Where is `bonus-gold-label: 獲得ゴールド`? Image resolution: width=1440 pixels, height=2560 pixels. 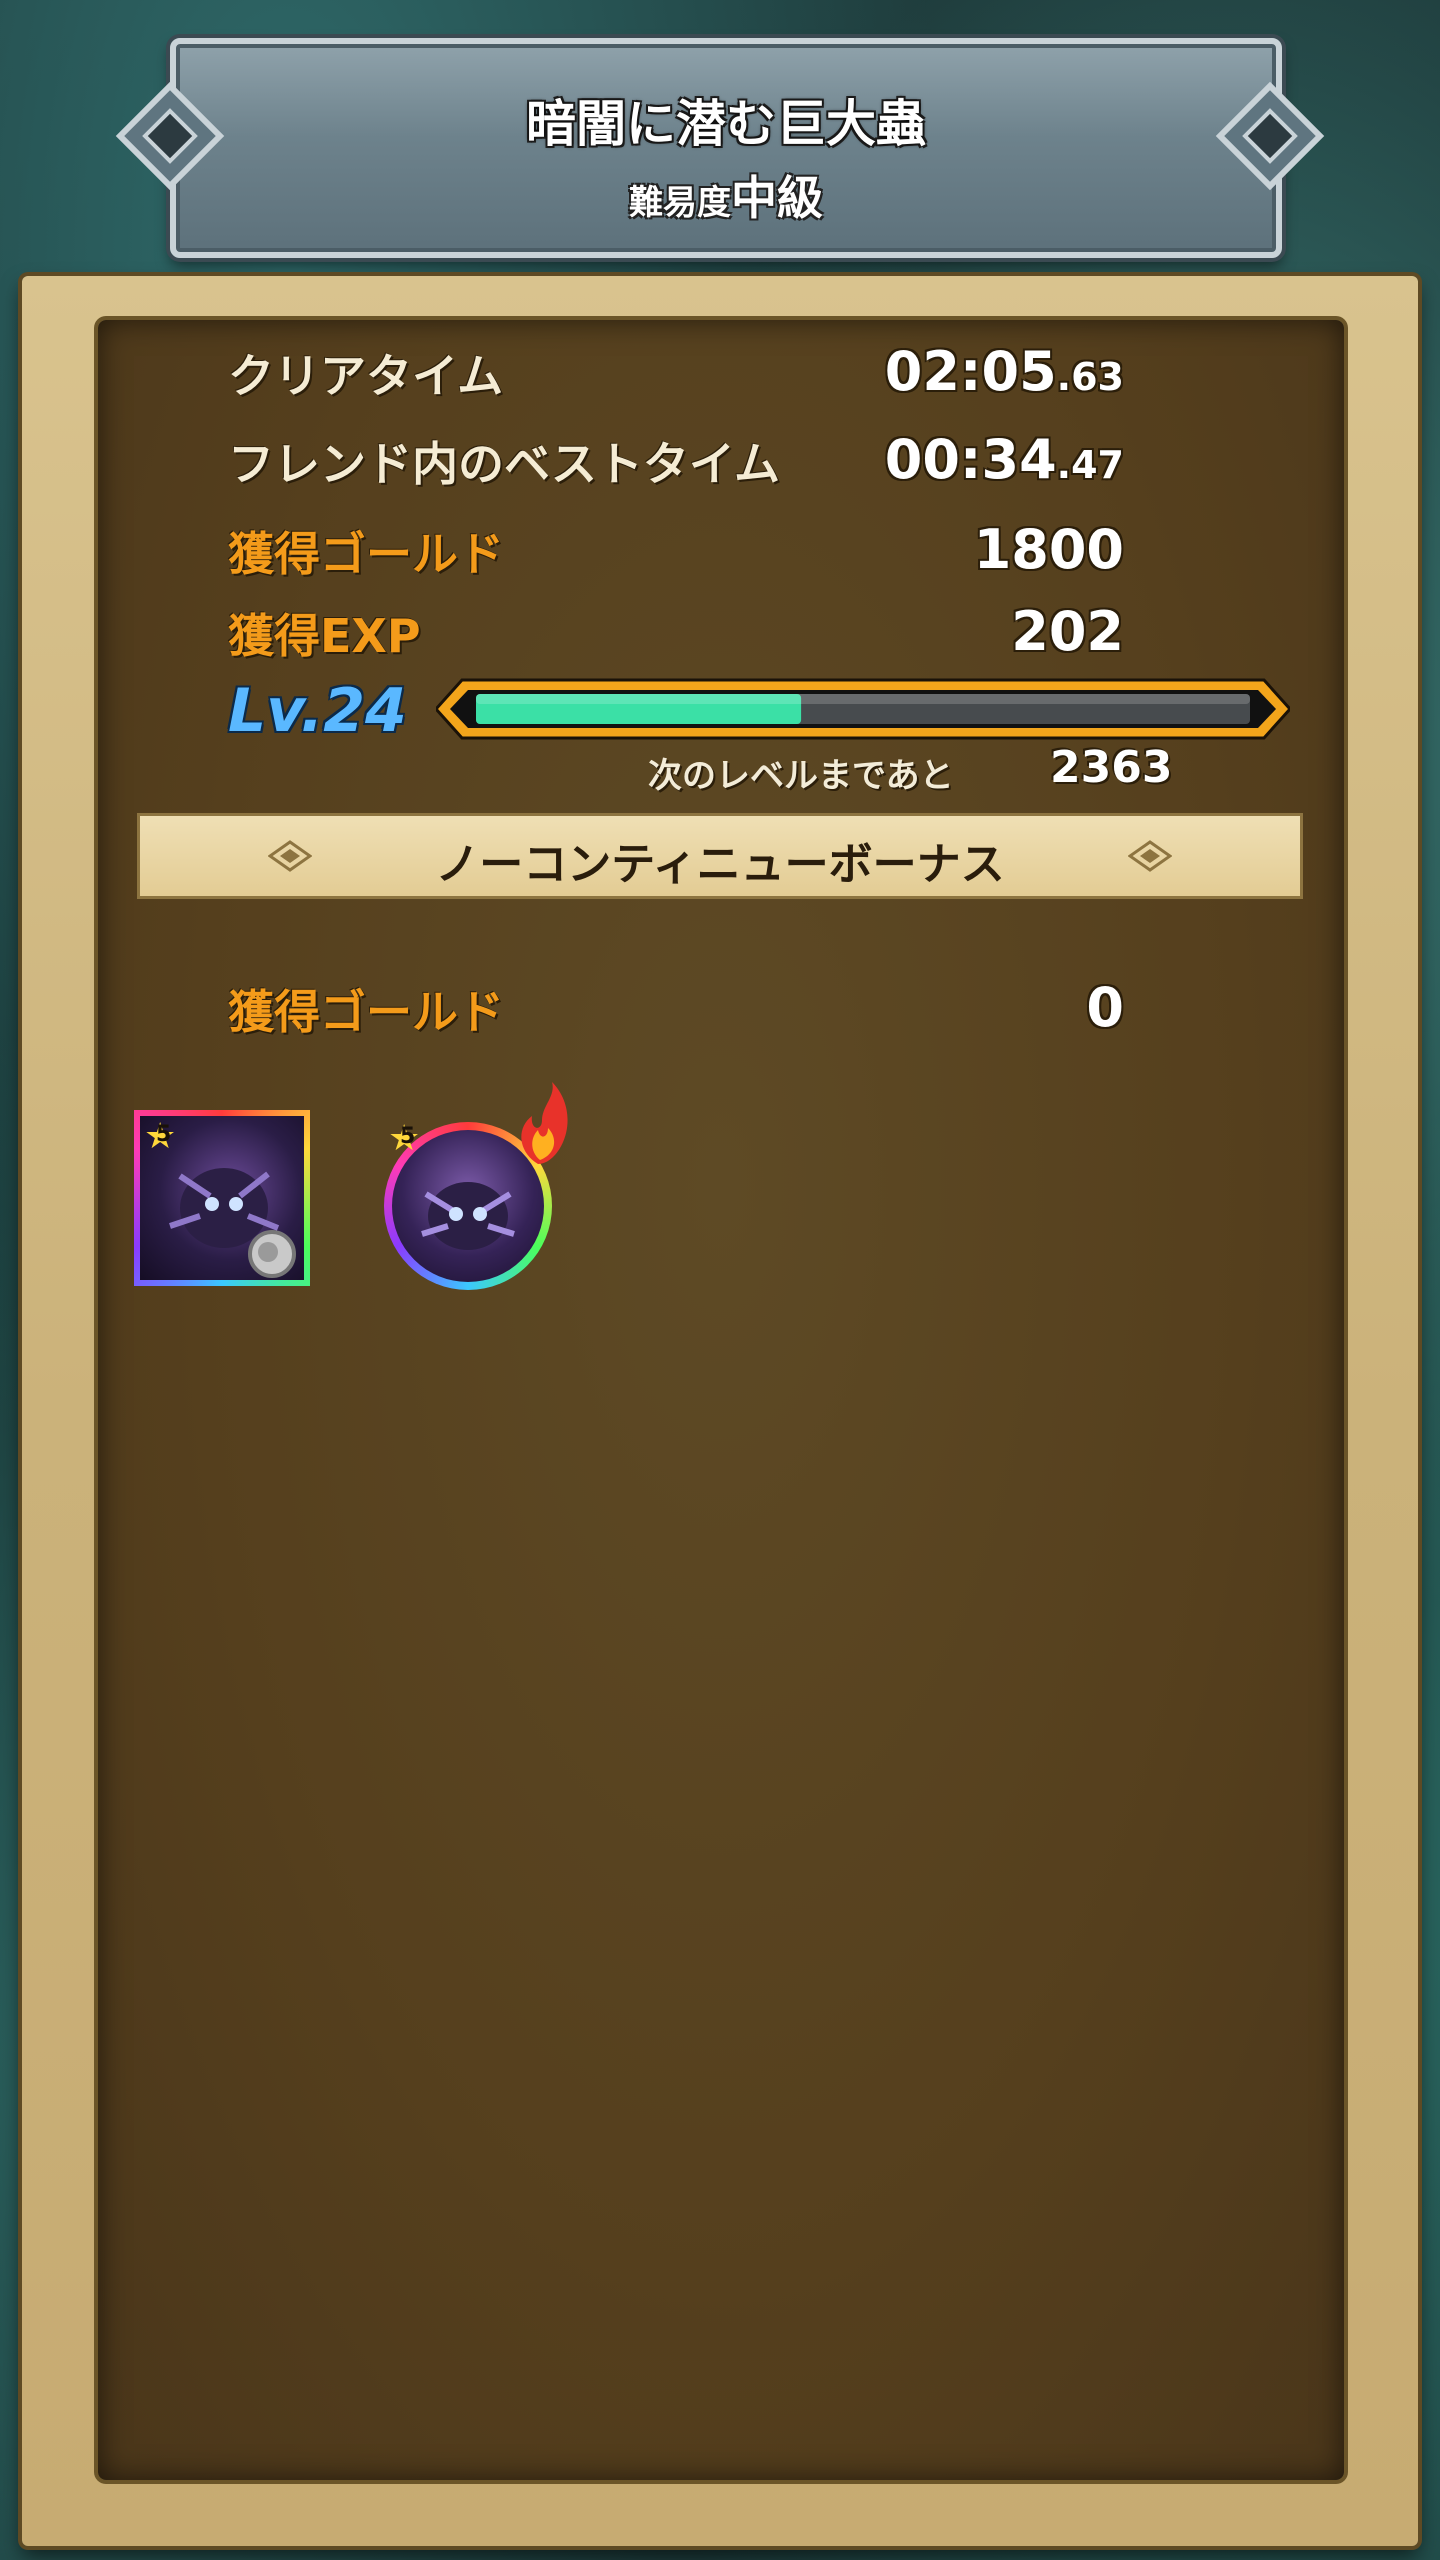
bonus-gold-label: 獲得ゴールド is located at coordinates (366, 1012).